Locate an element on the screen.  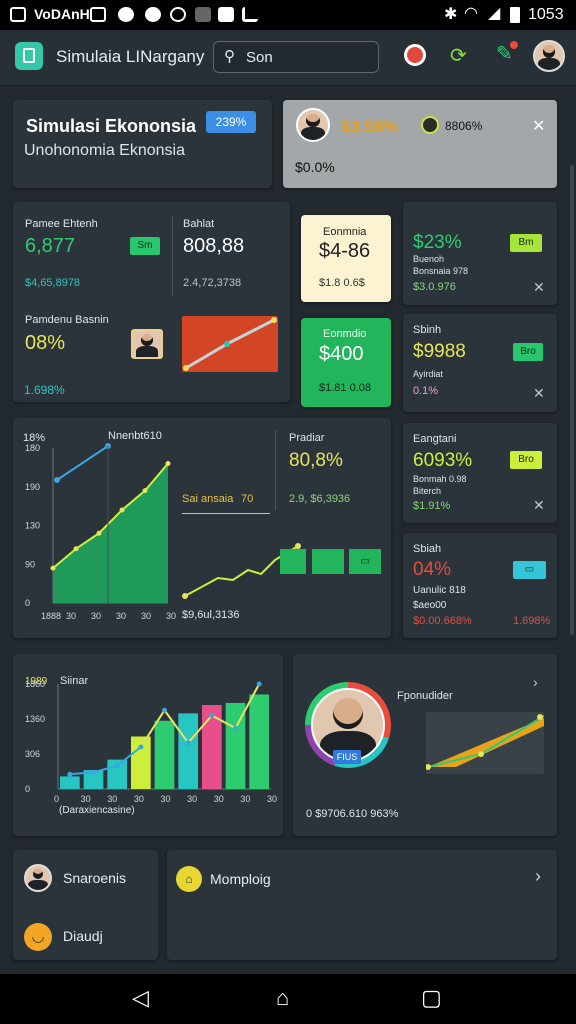
right-1-foot: $3.0.976 is located at coordinates (434, 287).